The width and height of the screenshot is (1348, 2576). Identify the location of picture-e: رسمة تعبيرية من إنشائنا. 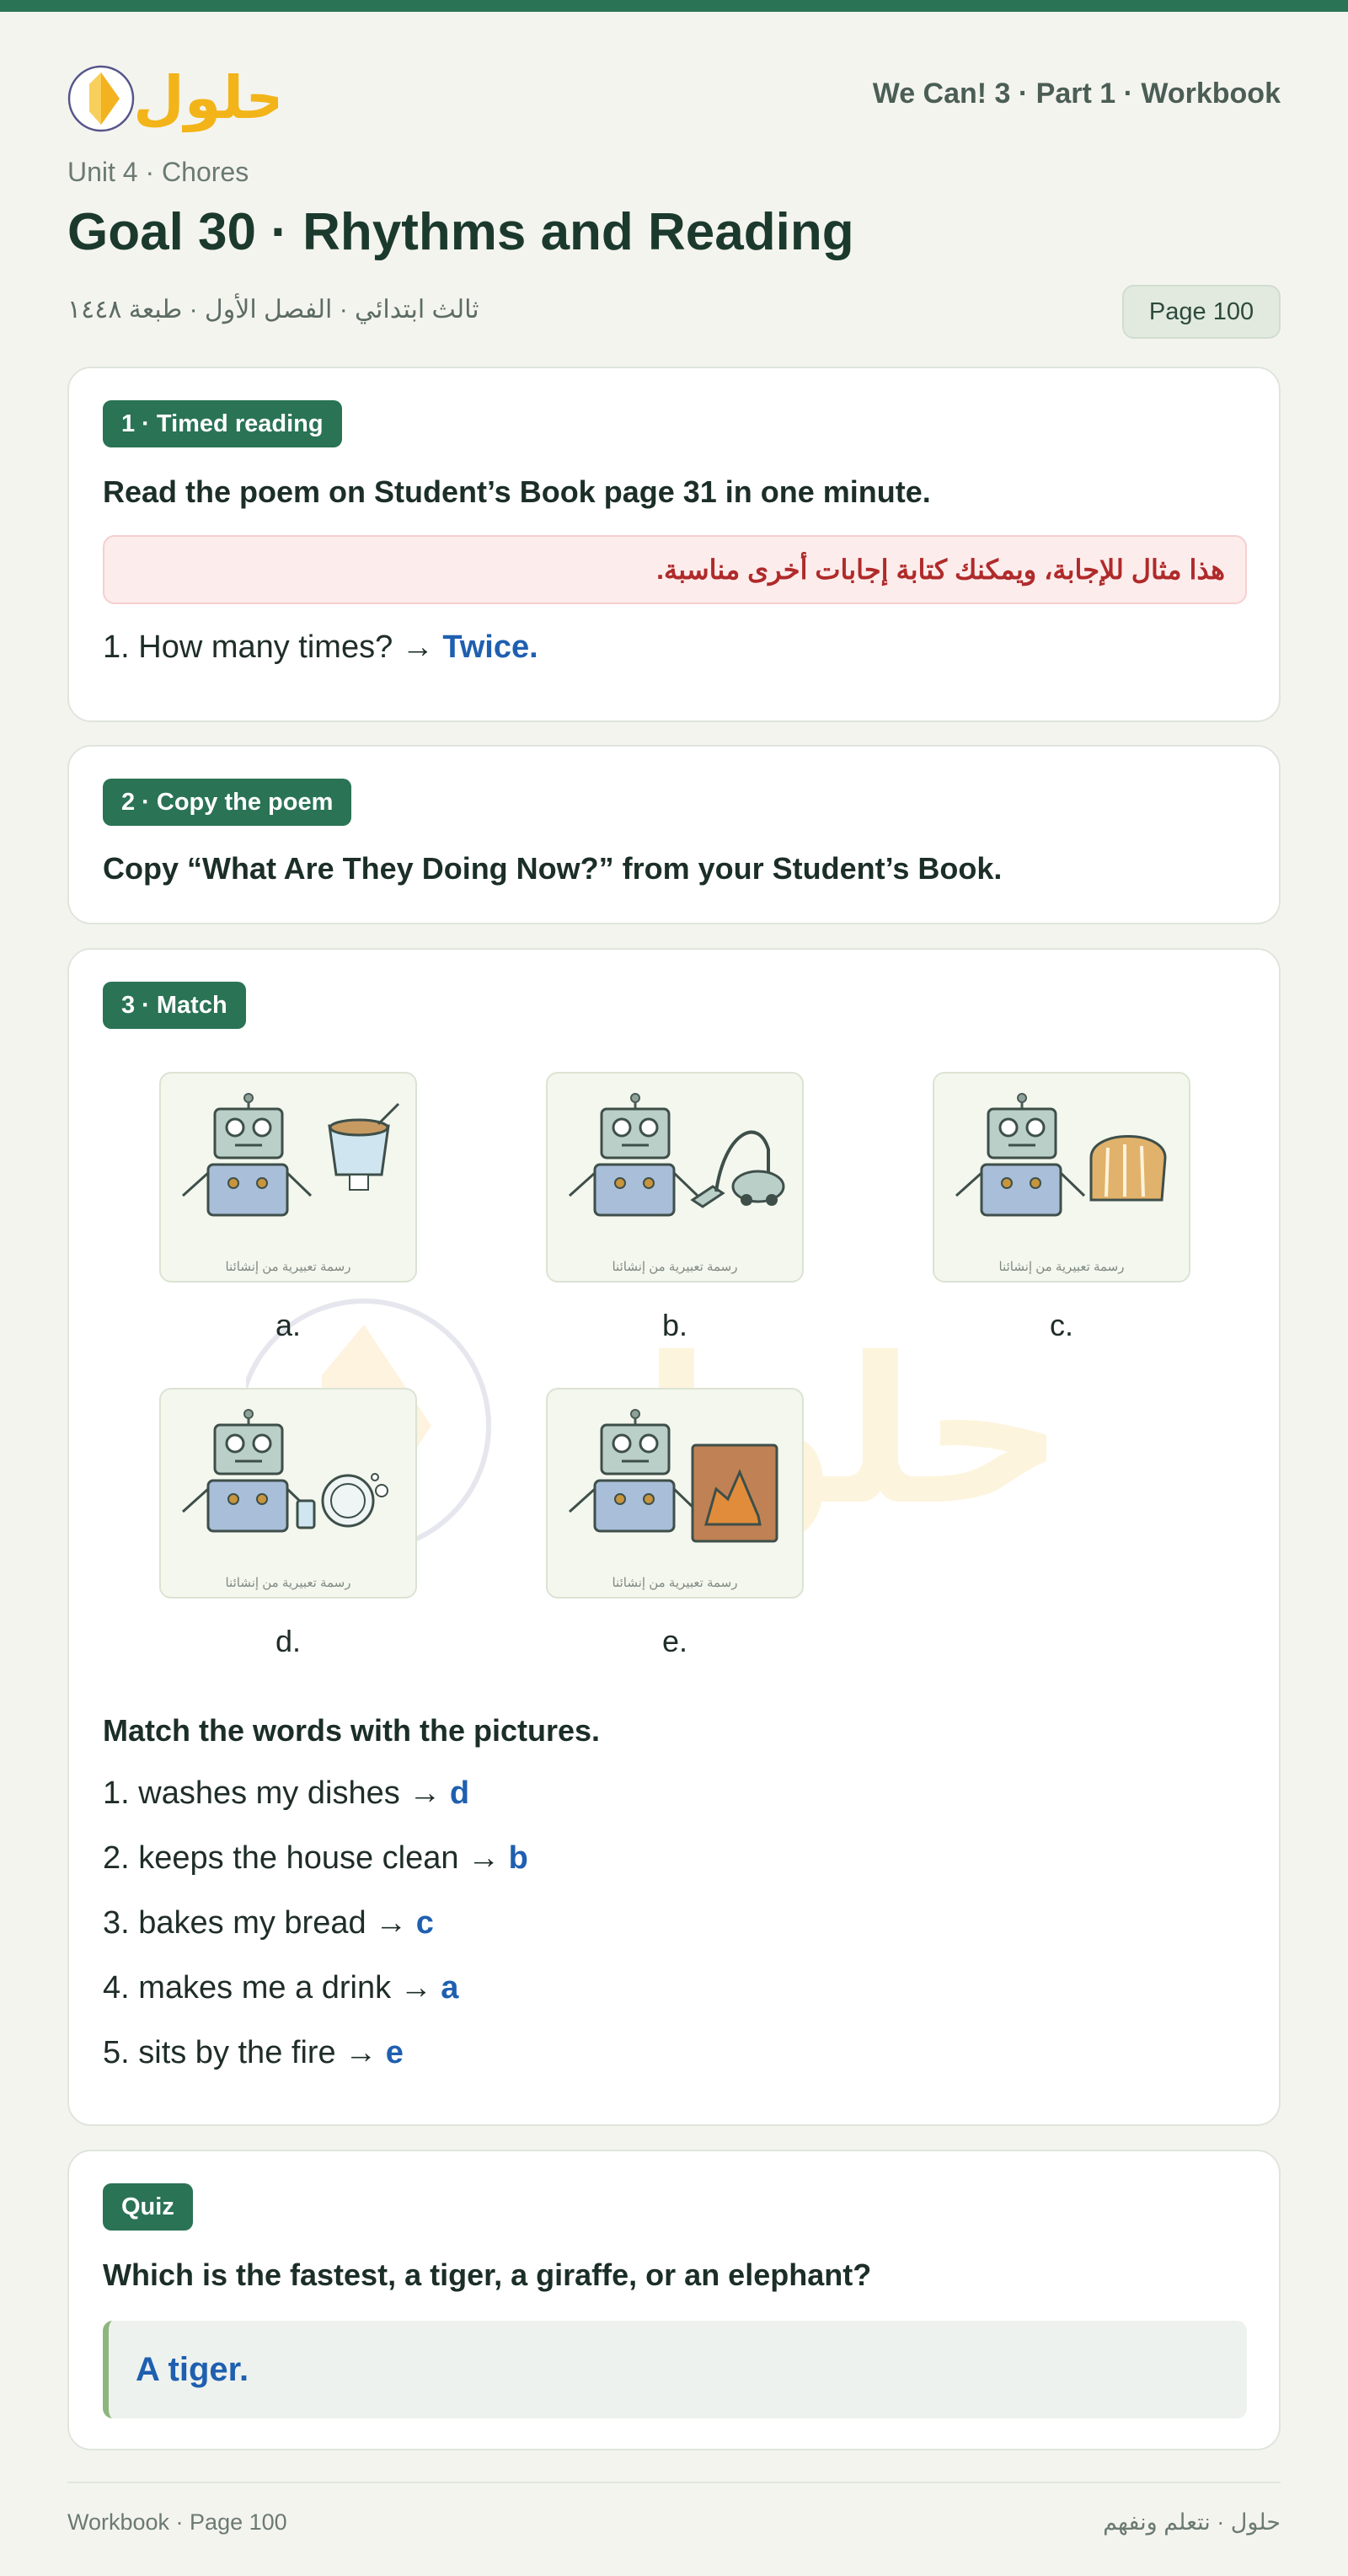
(675, 1493).